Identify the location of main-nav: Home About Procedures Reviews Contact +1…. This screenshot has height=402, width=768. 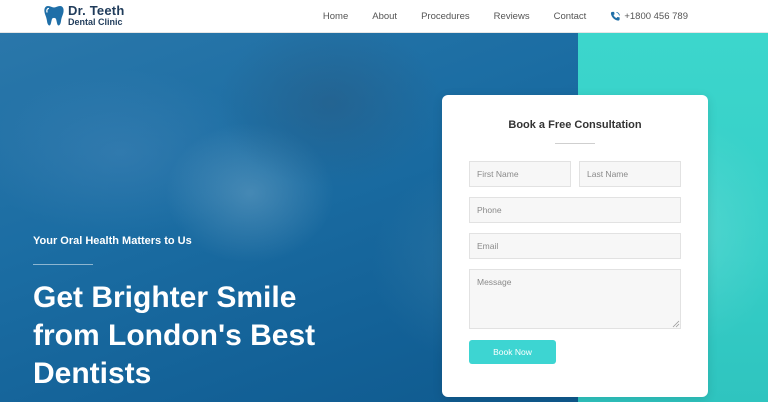
(493, 16).